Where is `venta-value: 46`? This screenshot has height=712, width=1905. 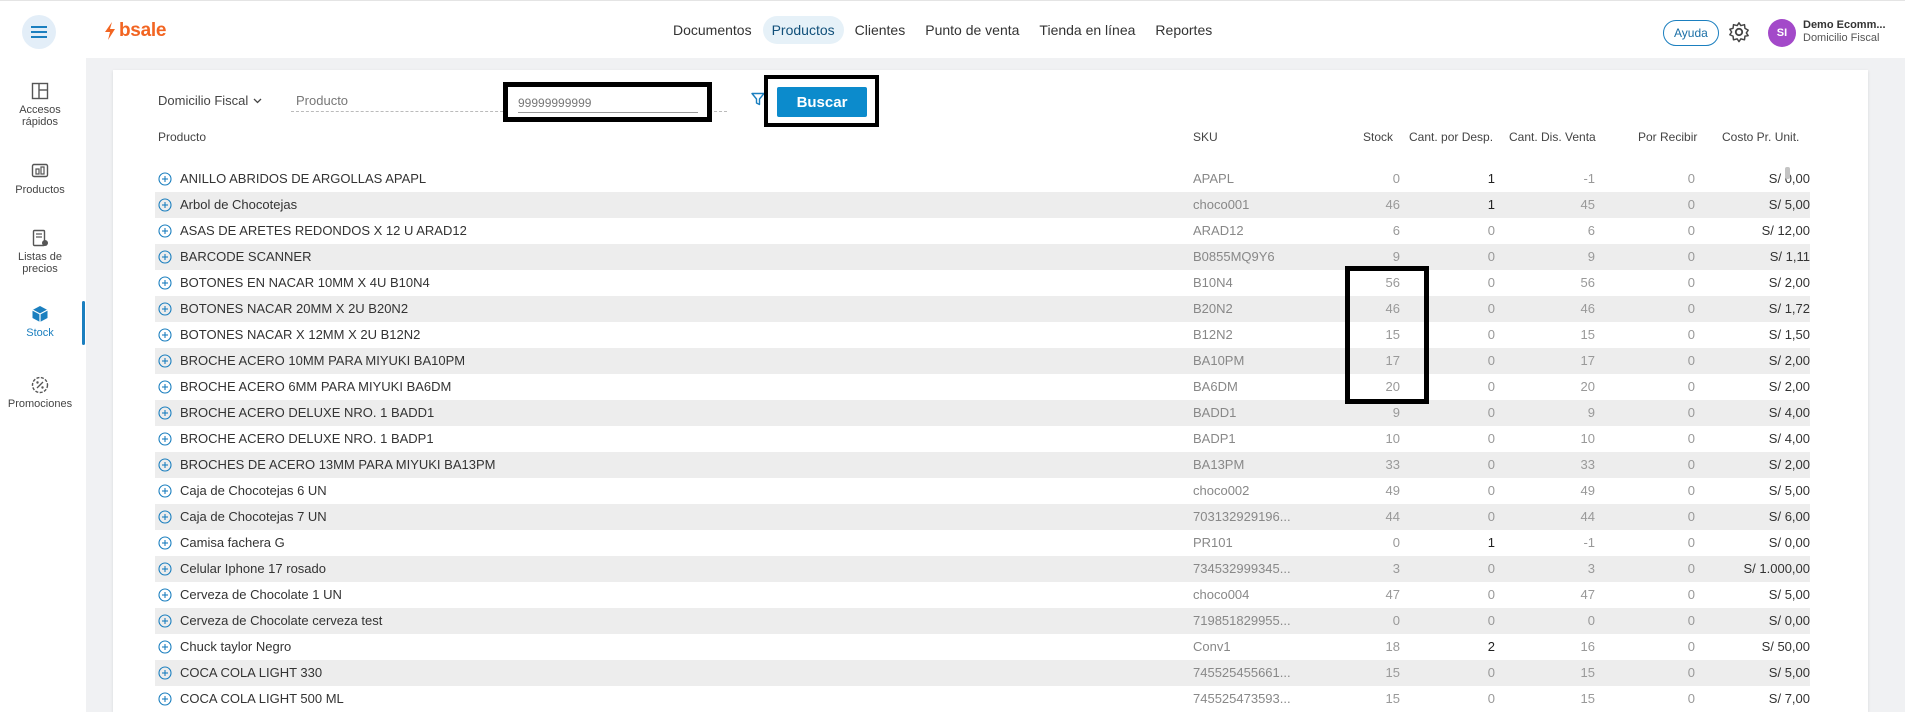
venta-value: 46 is located at coordinates (1587, 308).